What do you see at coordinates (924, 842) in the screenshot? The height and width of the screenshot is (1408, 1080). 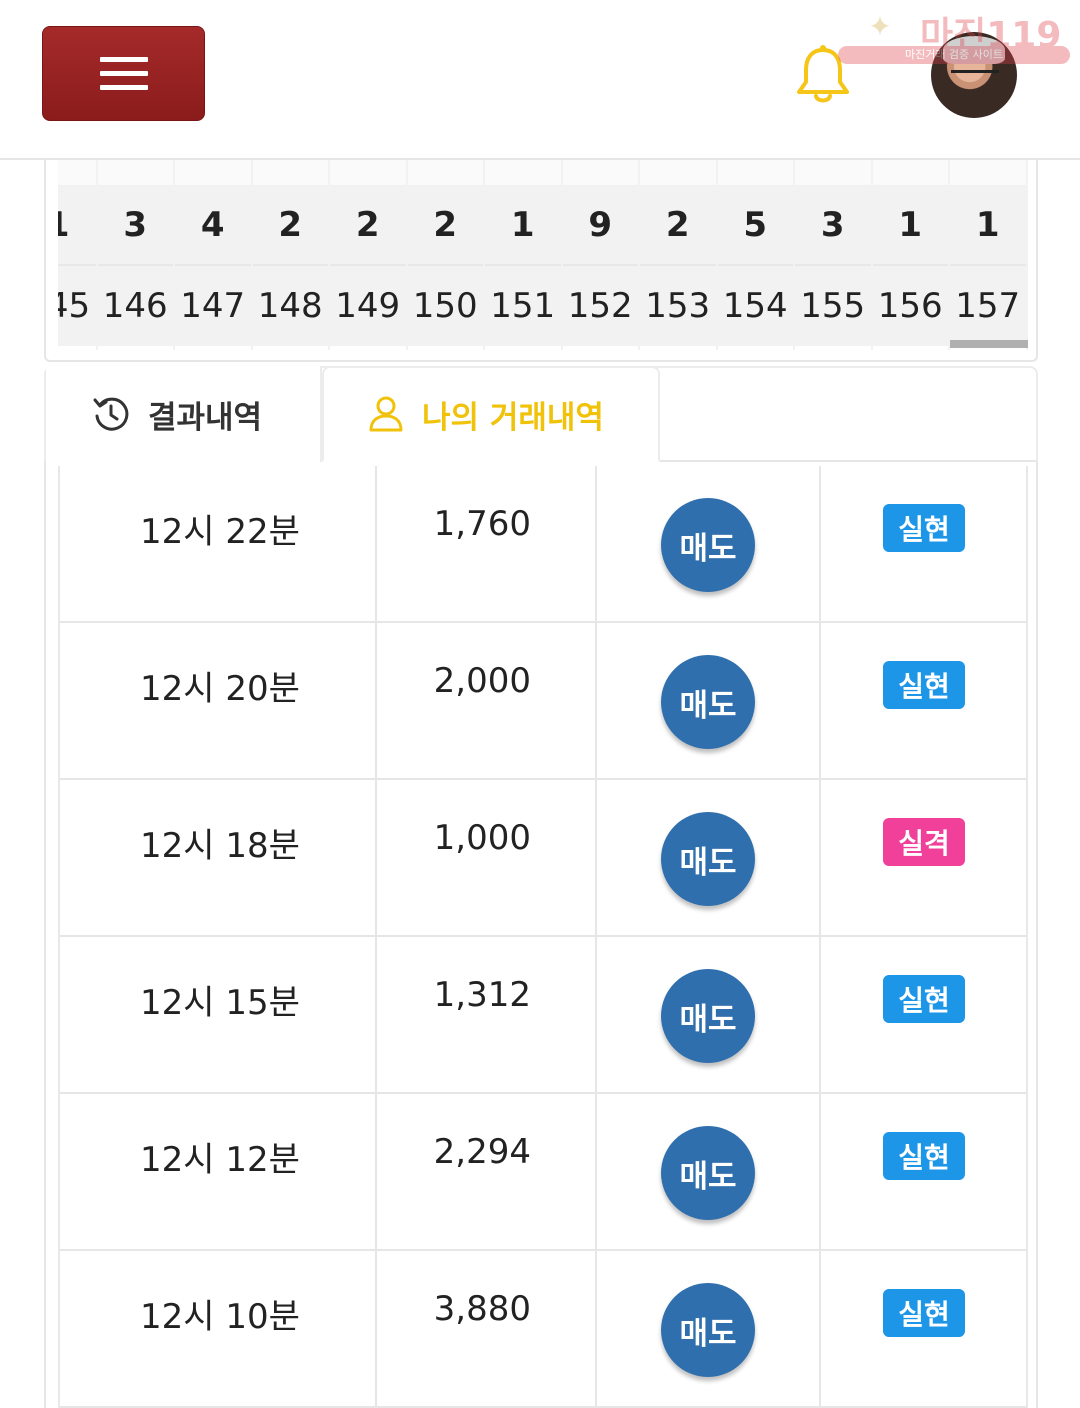 I see `result-badge: 실격` at bounding box center [924, 842].